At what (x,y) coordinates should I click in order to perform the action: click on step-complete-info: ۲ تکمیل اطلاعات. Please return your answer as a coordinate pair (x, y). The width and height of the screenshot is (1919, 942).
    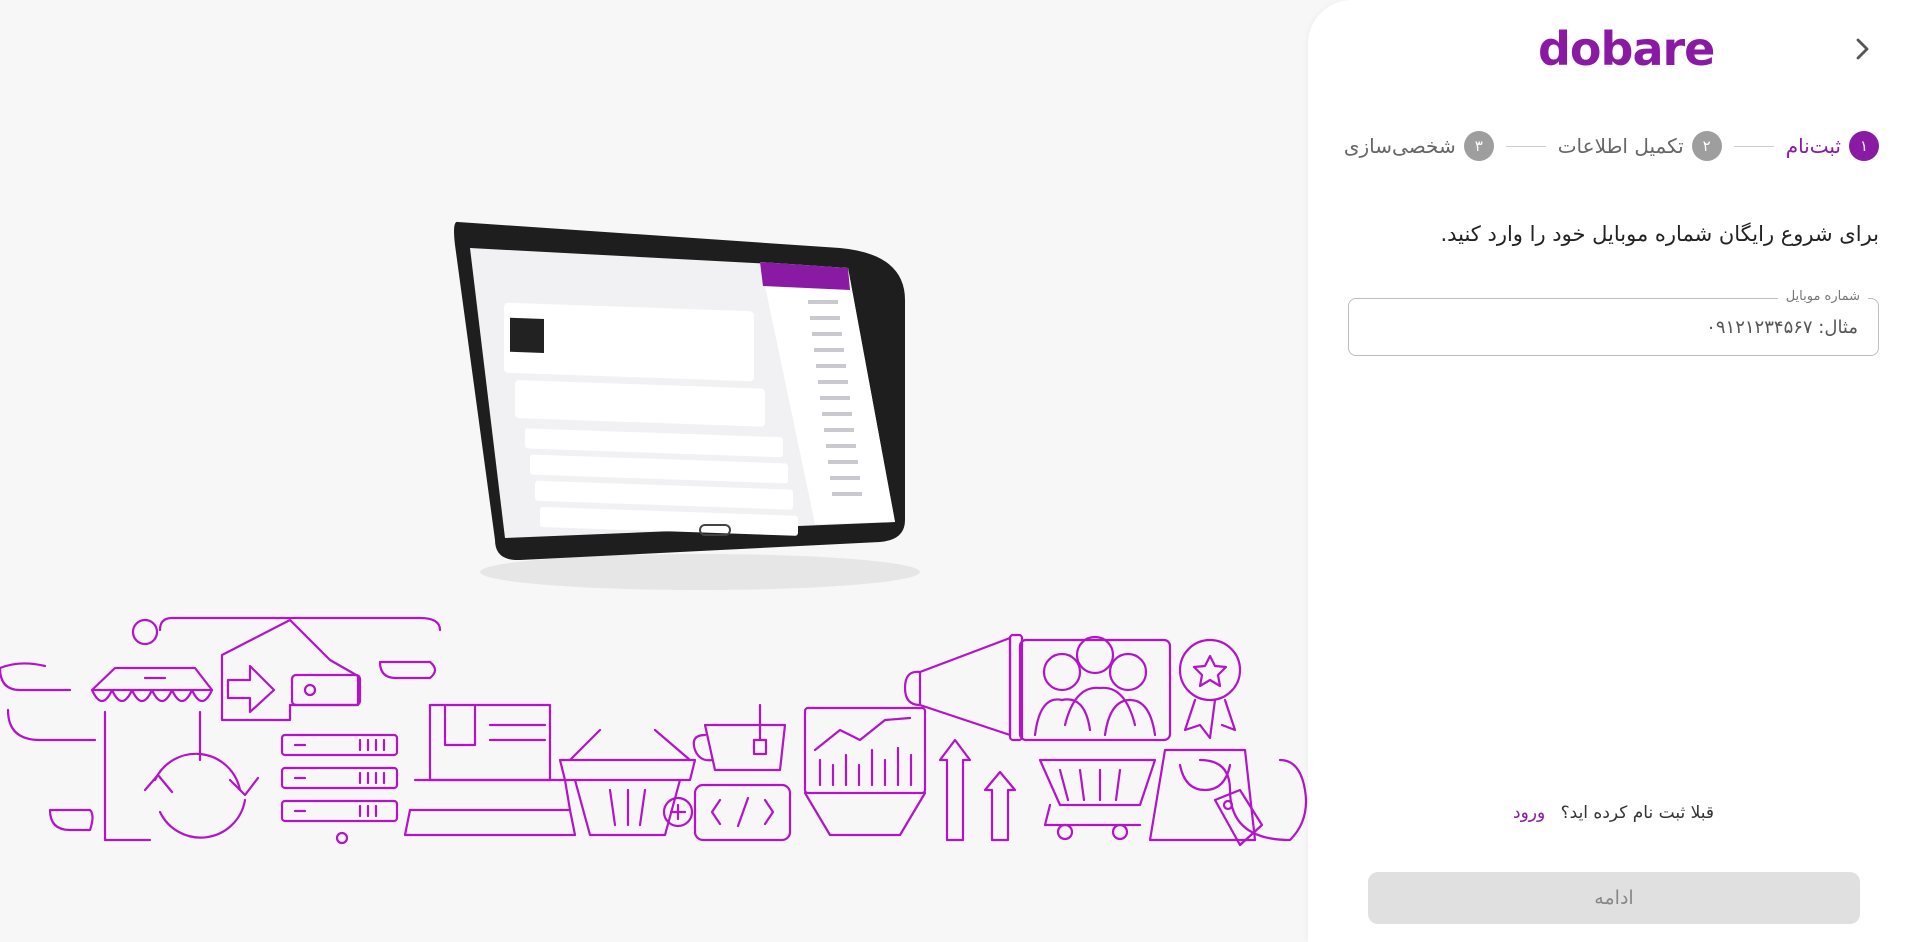
    Looking at the image, I should click on (1640, 146).